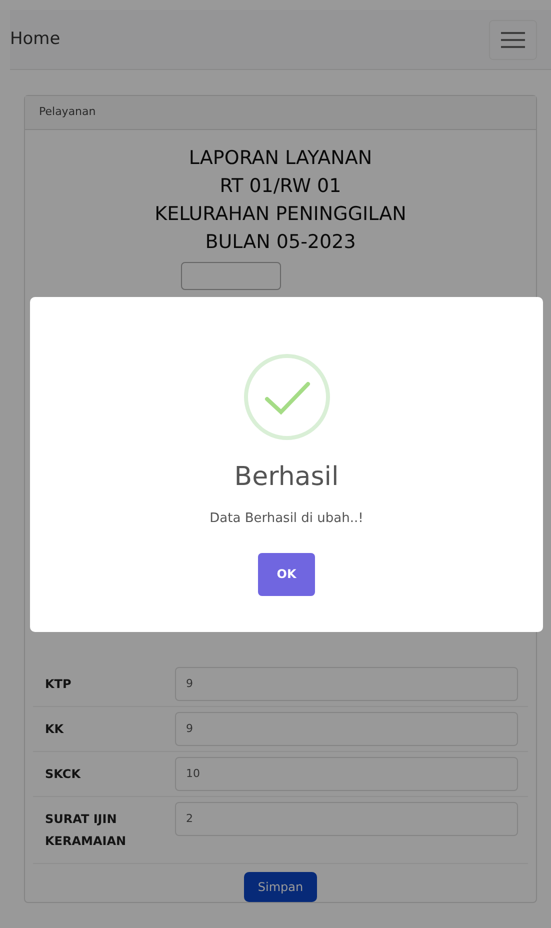  What do you see at coordinates (280, 186) in the screenshot?
I see `title-line: RT 01/RW 01` at bounding box center [280, 186].